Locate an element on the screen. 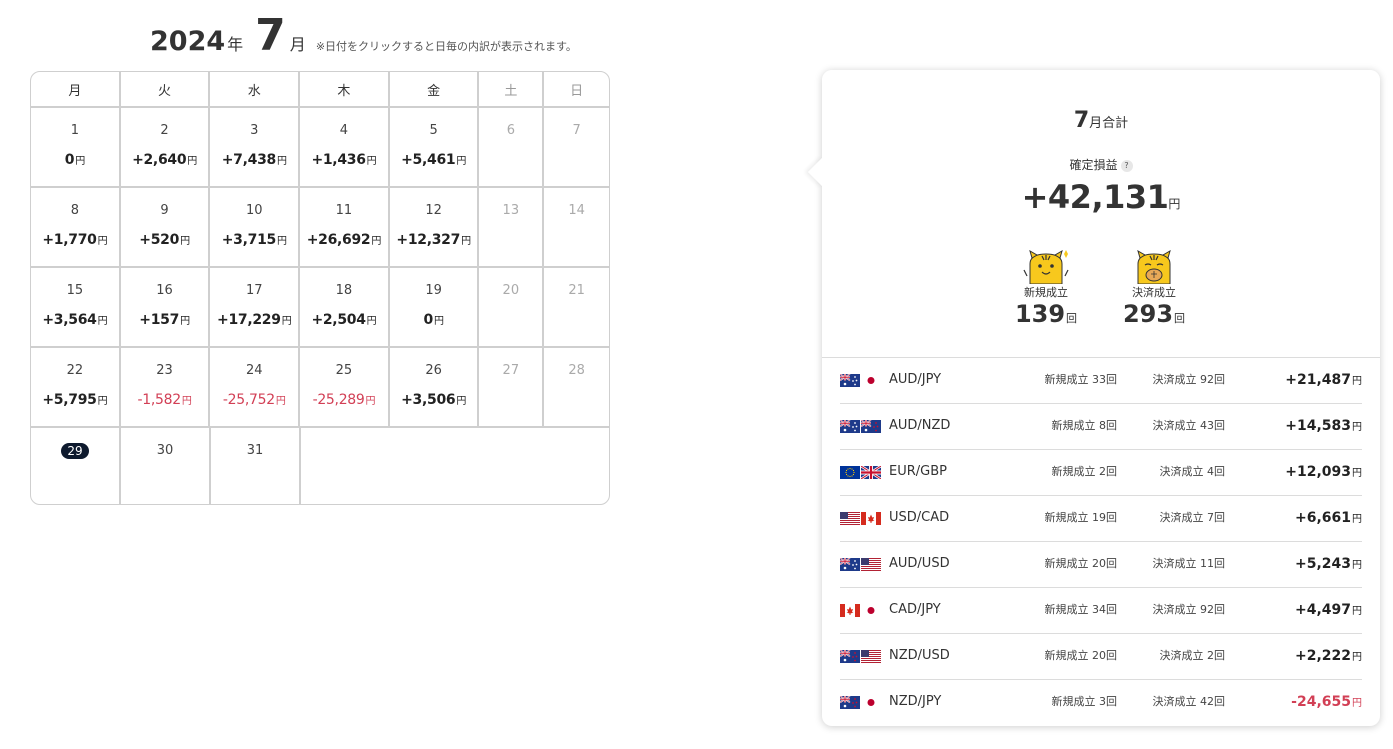 This screenshot has width=1393, height=749. day-number: 4 is located at coordinates (344, 130).